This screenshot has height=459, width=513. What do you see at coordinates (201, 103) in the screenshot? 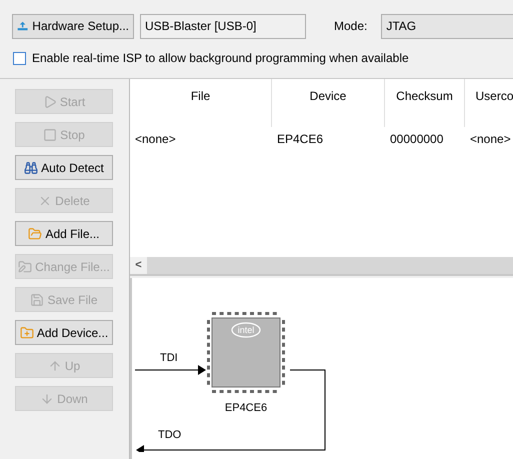
I see `column-header: File` at bounding box center [201, 103].